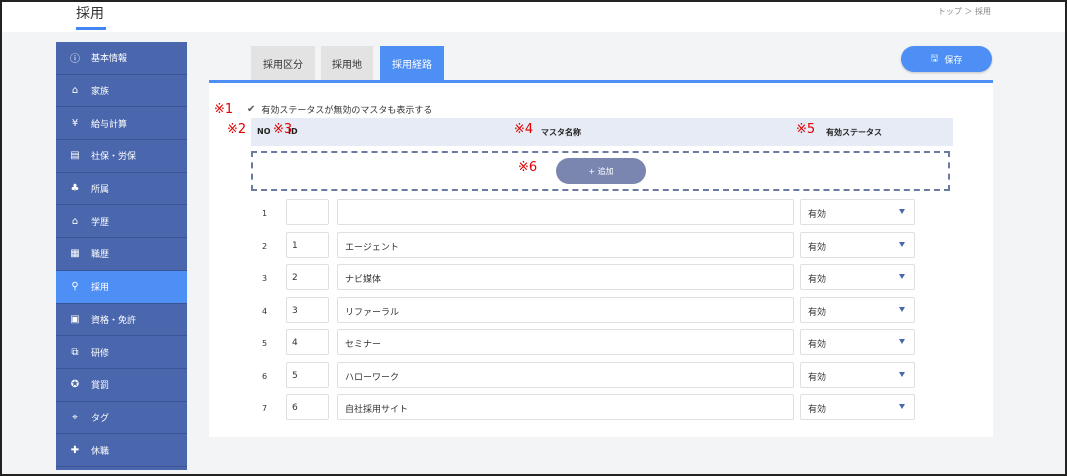  Describe the element at coordinates (75, 352) in the screenshot. I see `training-icon: ⧉` at that location.